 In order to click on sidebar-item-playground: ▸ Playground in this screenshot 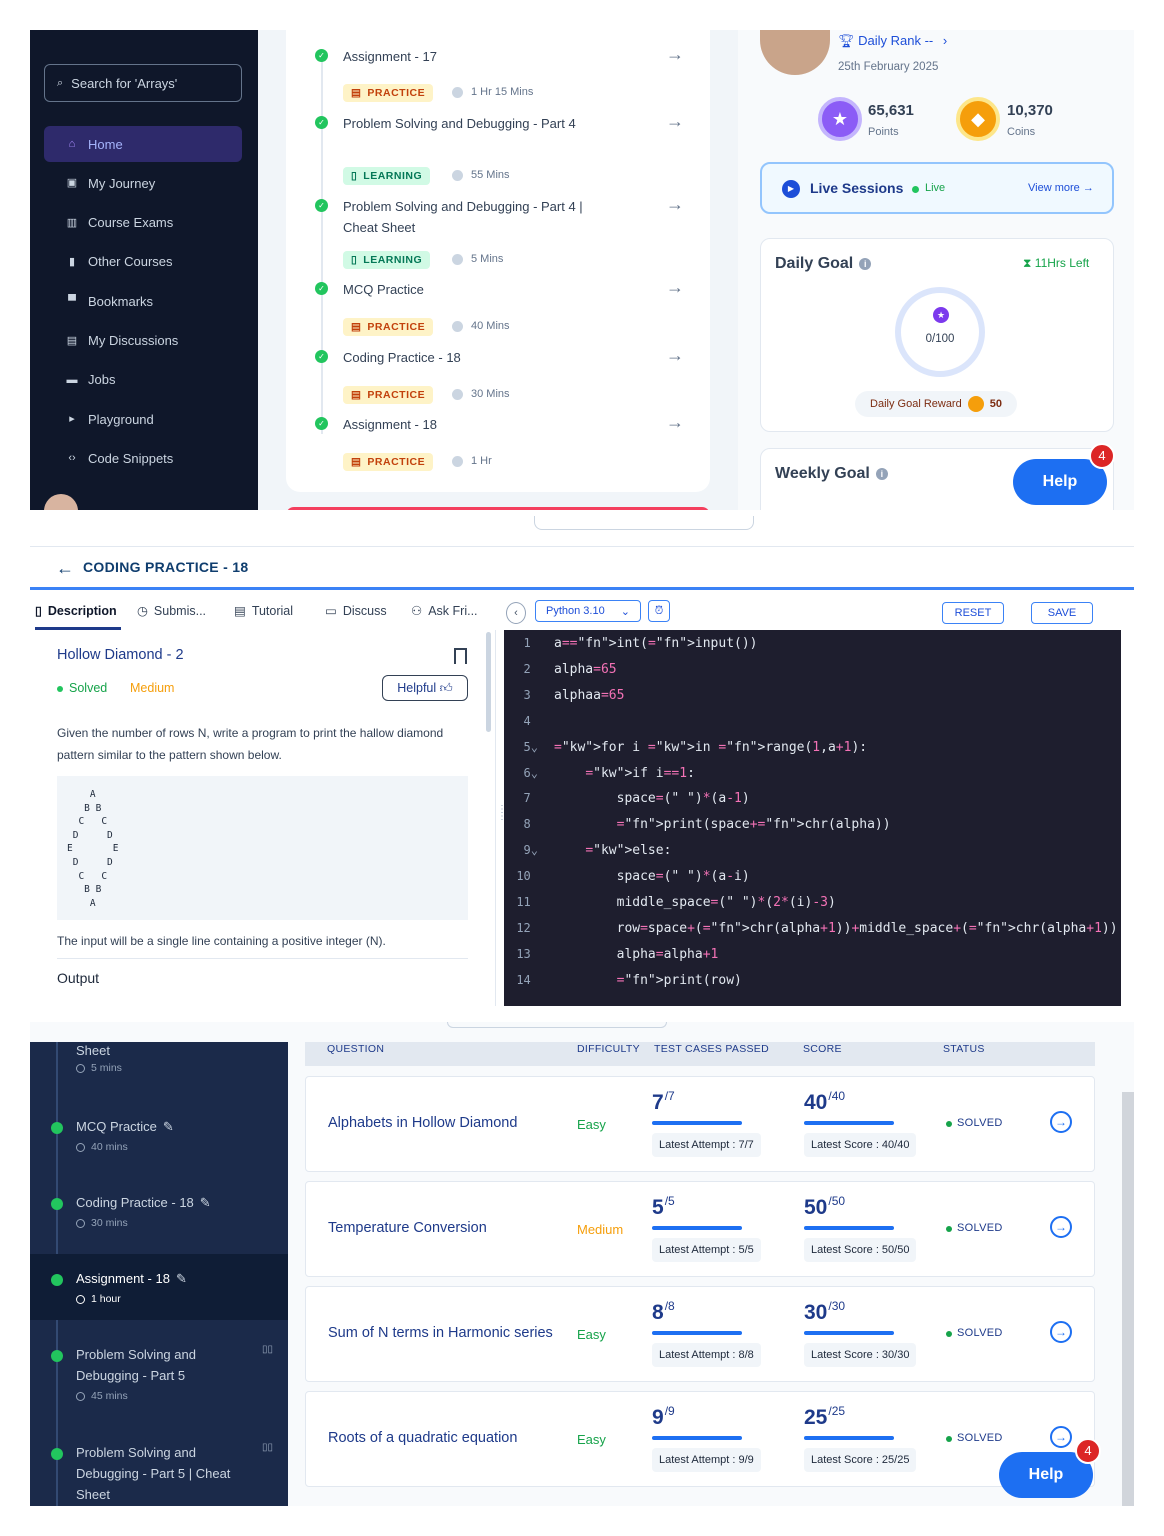, I will do `click(143, 419)`.